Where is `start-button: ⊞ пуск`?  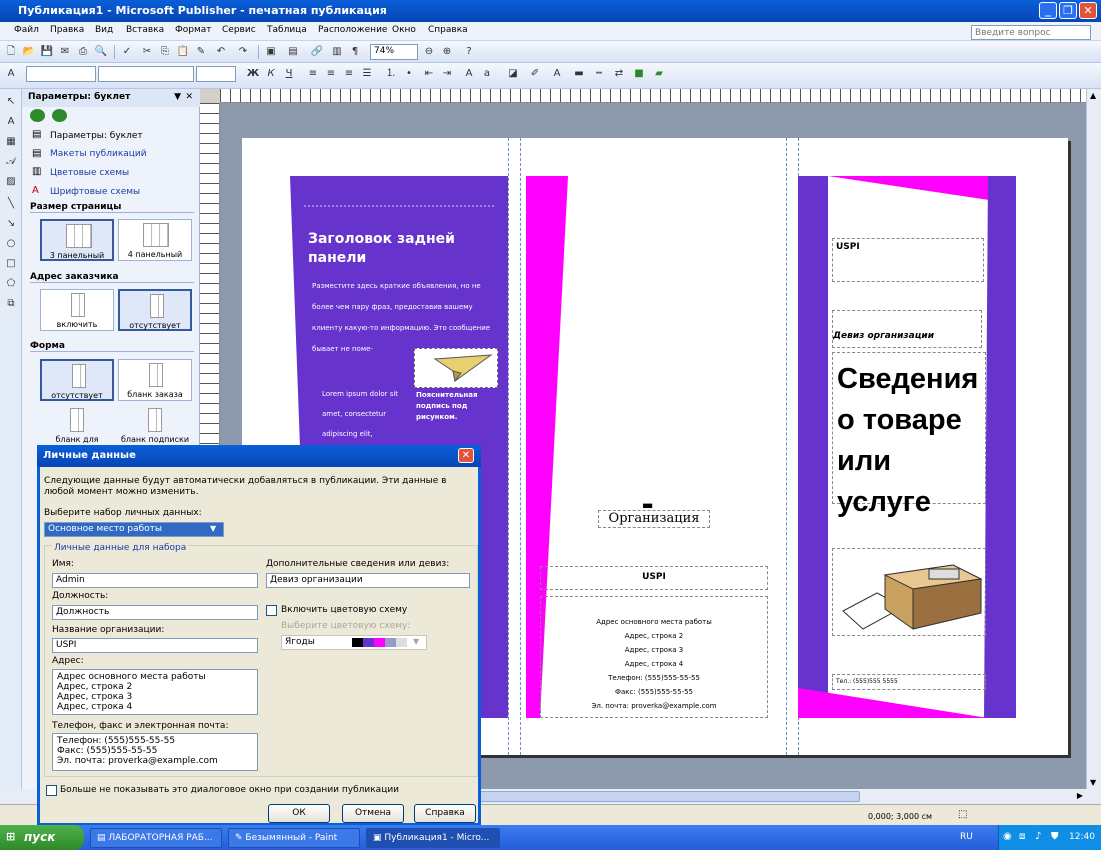 start-button: ⊞ пуск is located at coordinates (42, 837).